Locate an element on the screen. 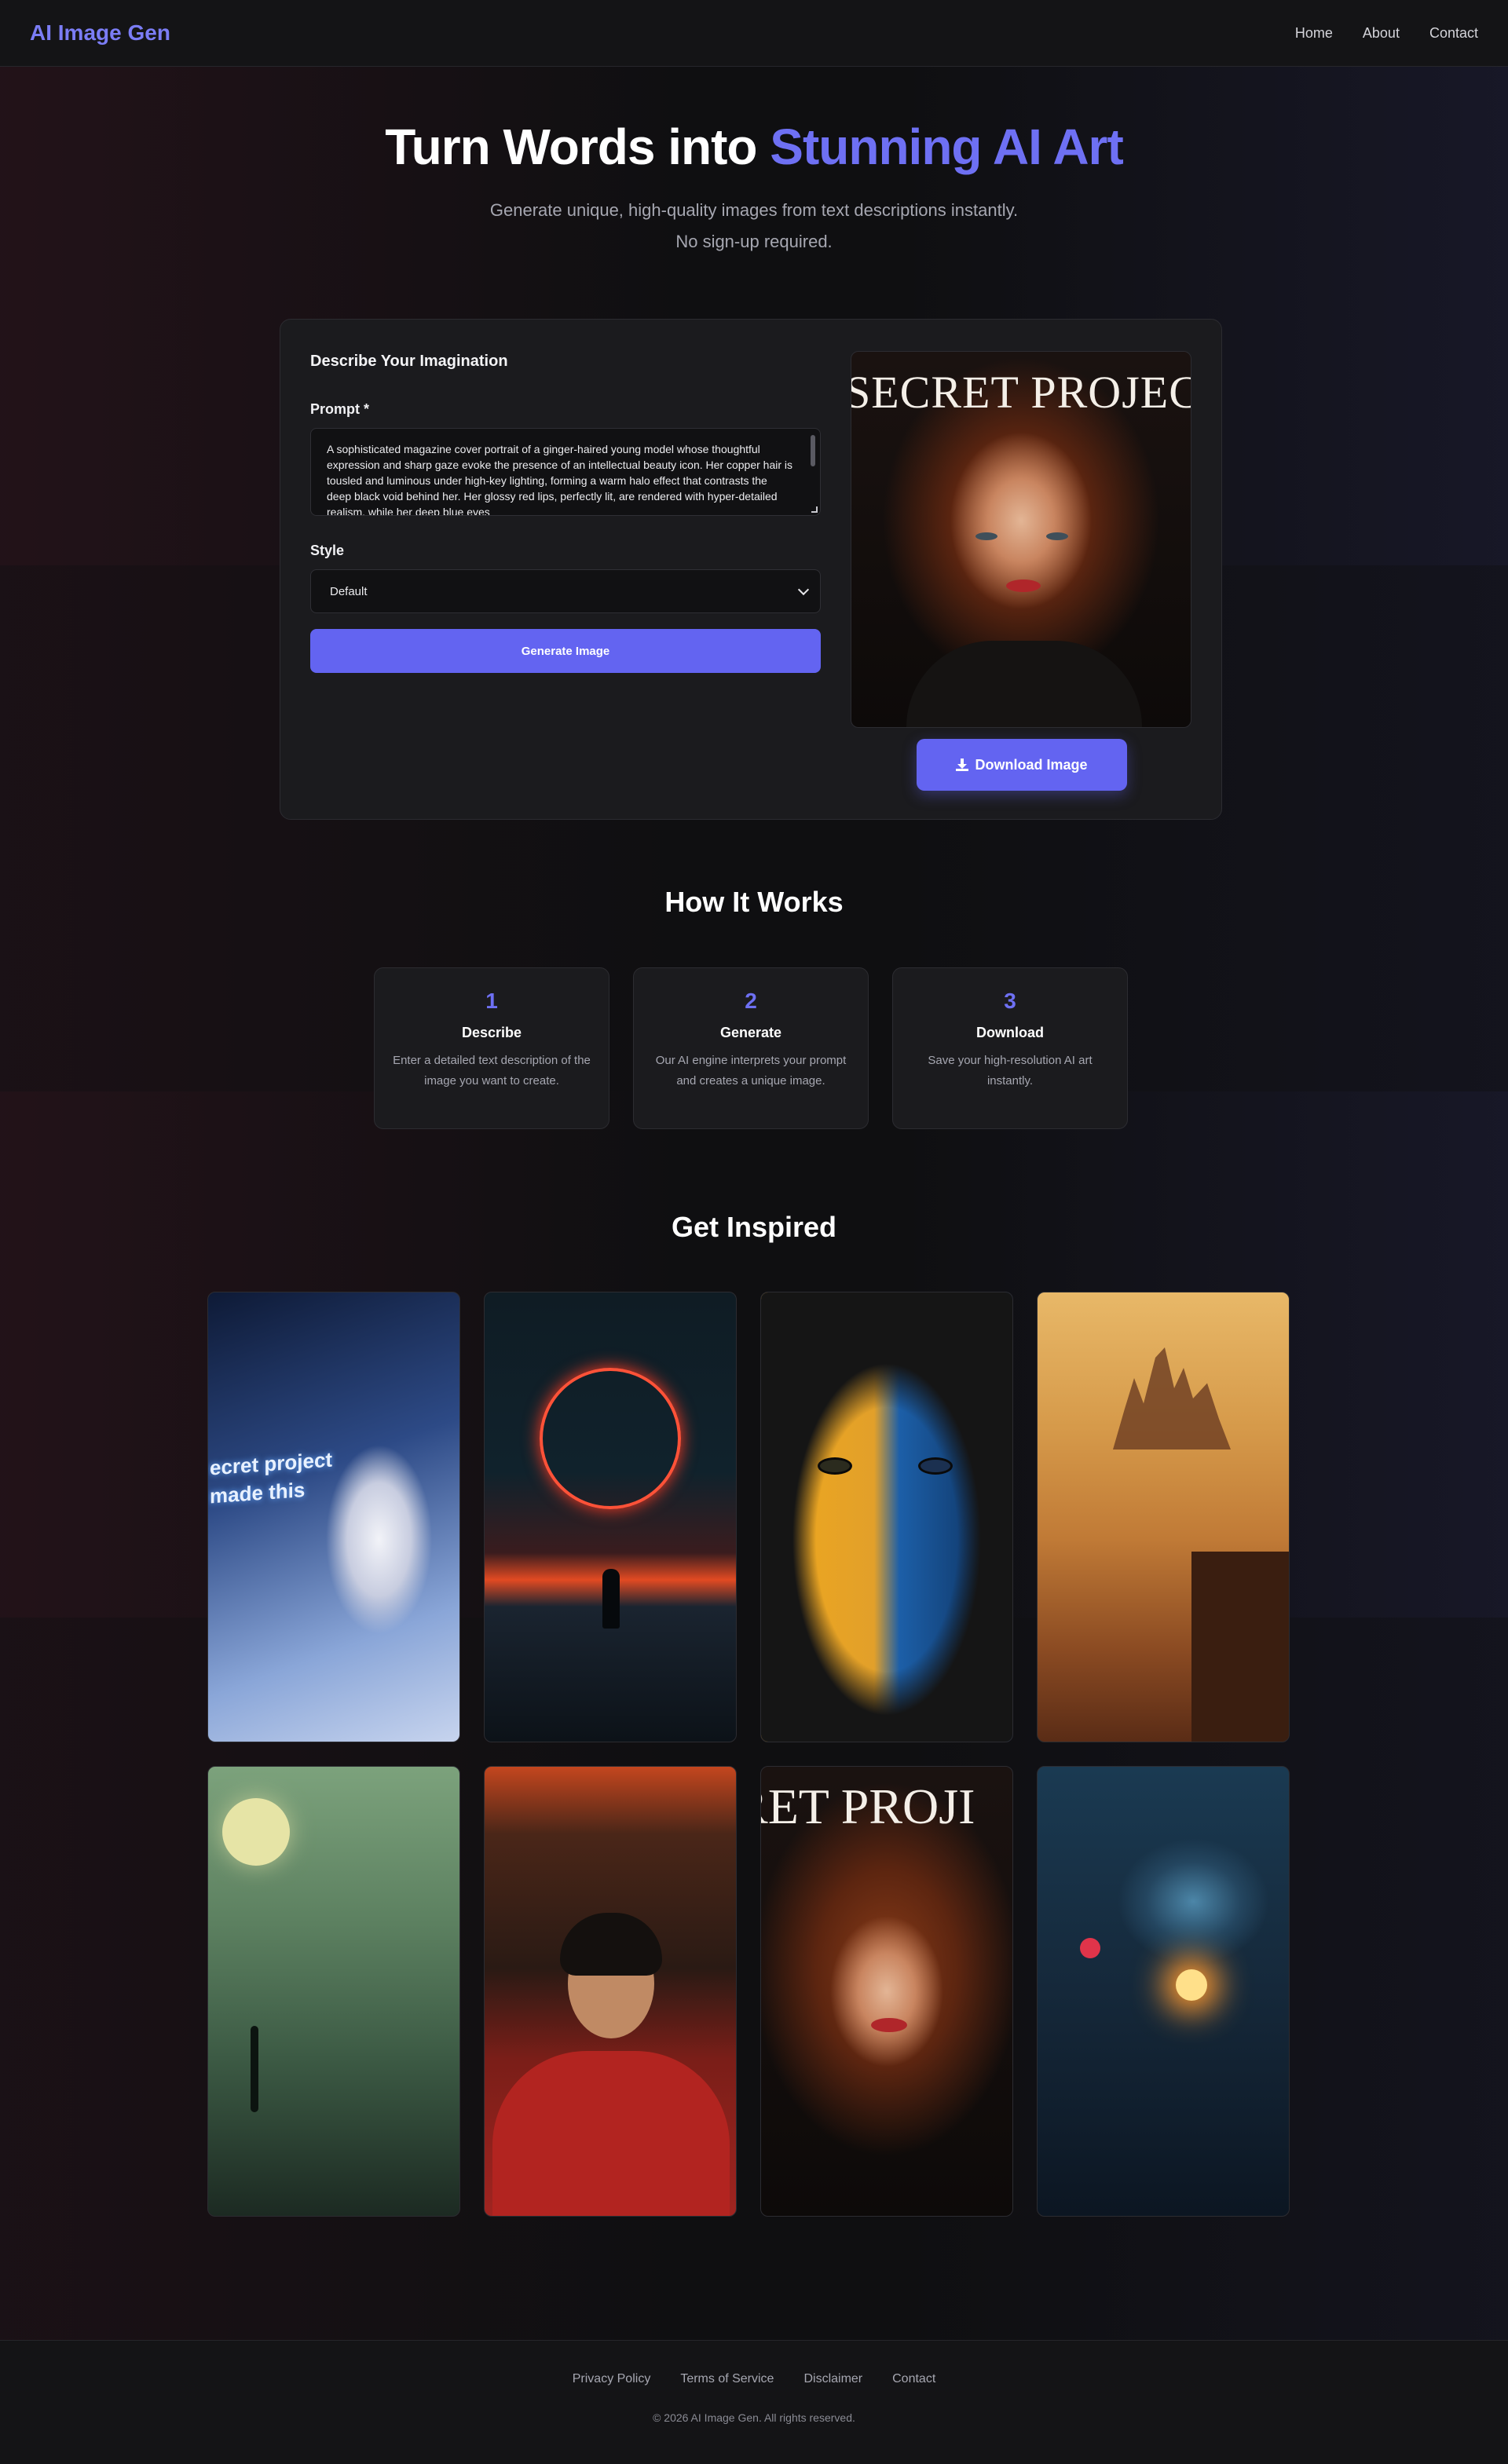  cover-title-text: RET PROJI is located at coordinates (868, 1807).